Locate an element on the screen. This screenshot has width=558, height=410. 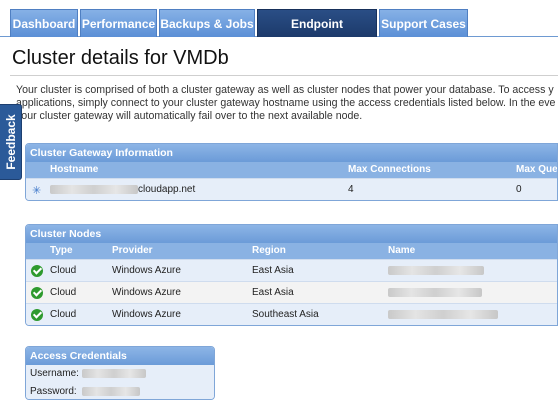
redacted-password is located at coordinates (111, 391).